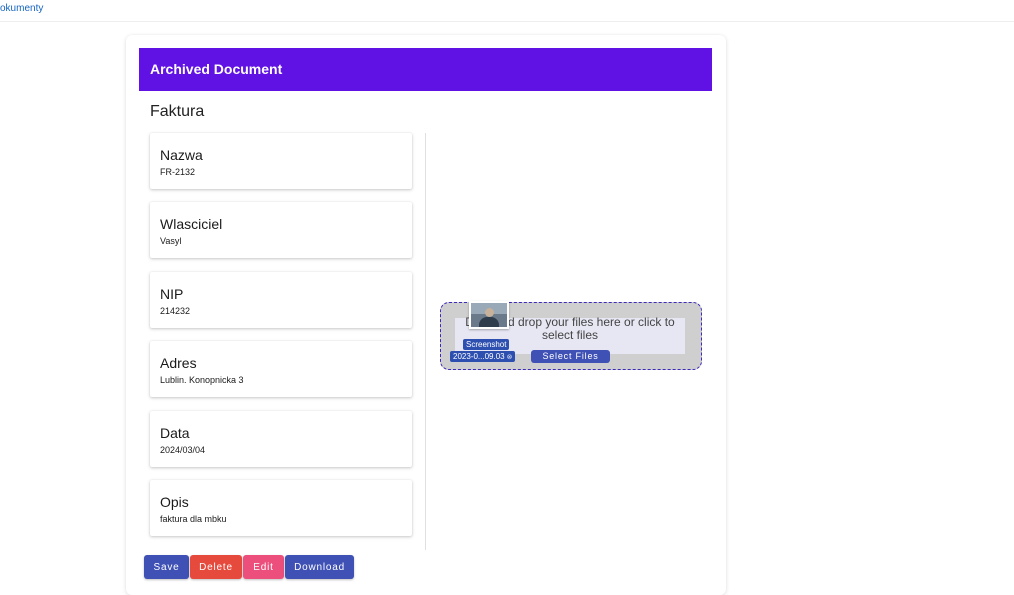 The image size is (1014, 595). Describe the element at coordinates (191, 224) in the screenshot. I see `field-label: Wlasciciel` at that location.